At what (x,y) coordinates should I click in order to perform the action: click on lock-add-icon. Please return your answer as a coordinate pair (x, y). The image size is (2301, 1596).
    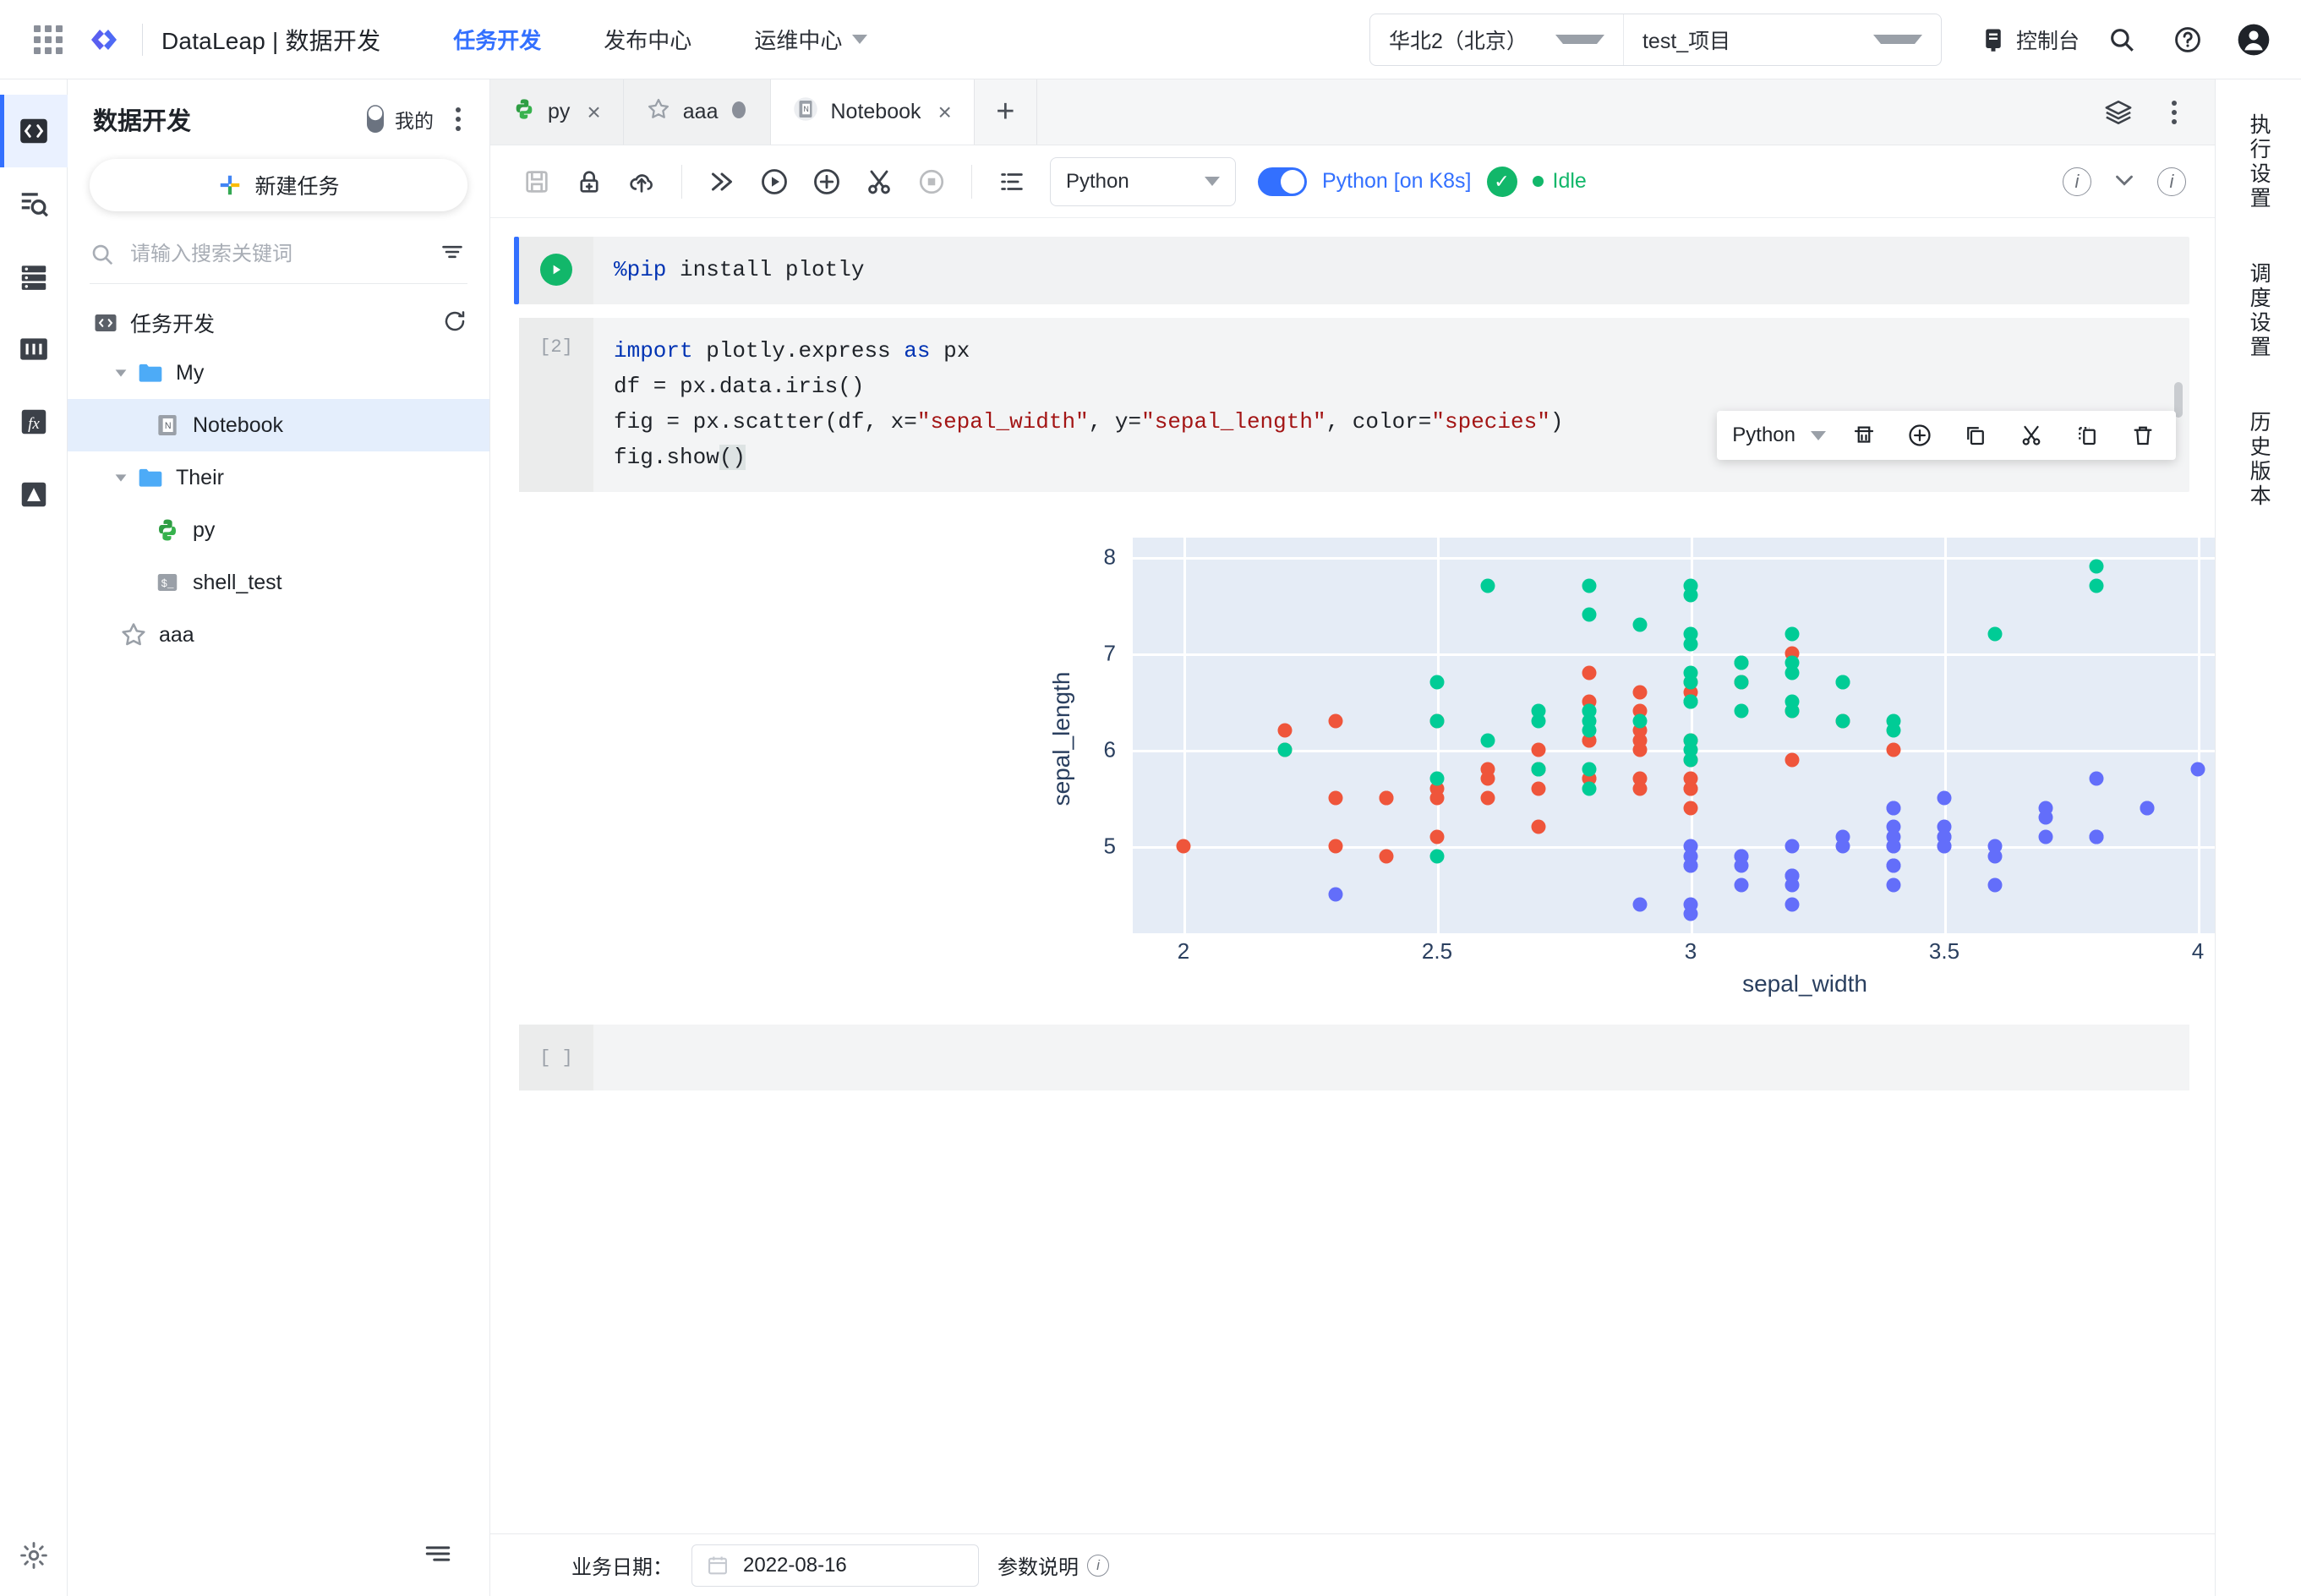
    Looking at the image, I should click on (589, 182).